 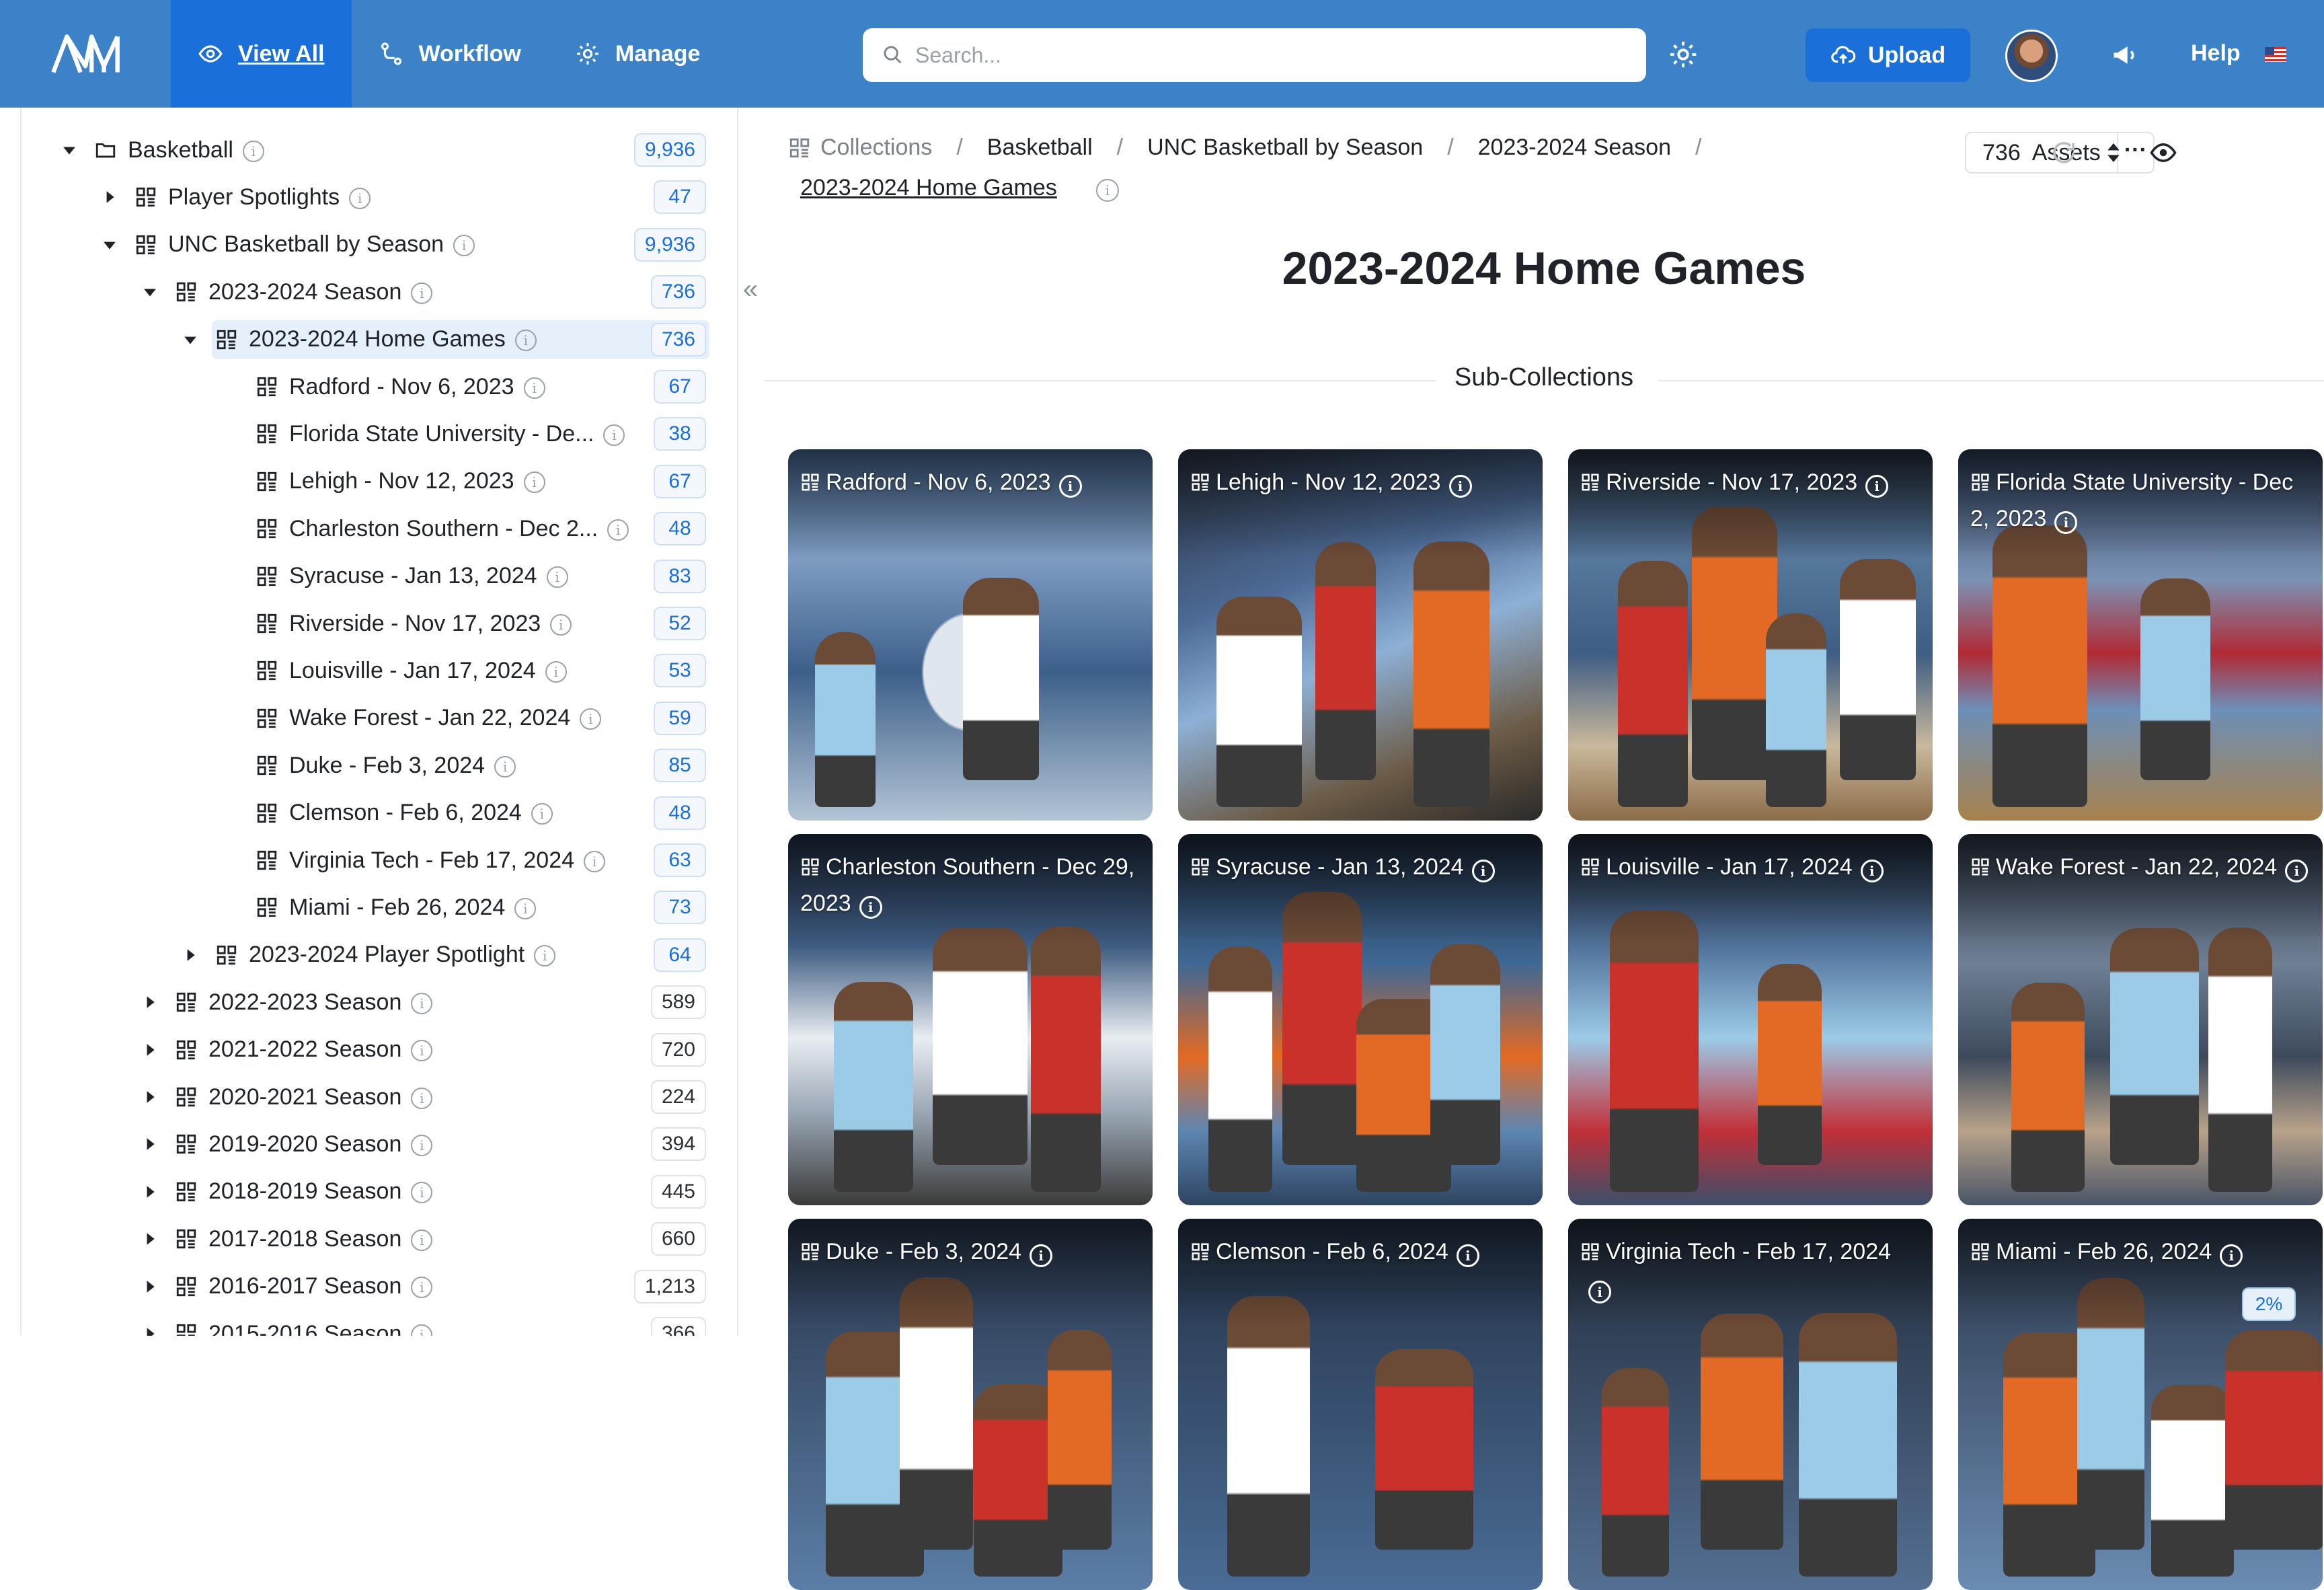 I want to click on nav-workflow: Workflow, so click(x=450, y=54).